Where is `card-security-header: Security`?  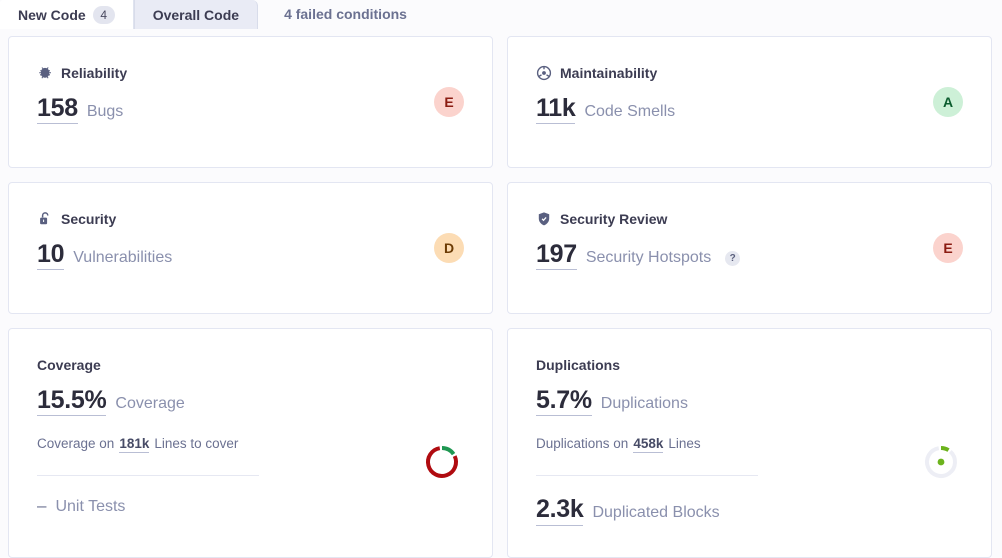
card-security-header: Security is located at coordinates (250, 219).